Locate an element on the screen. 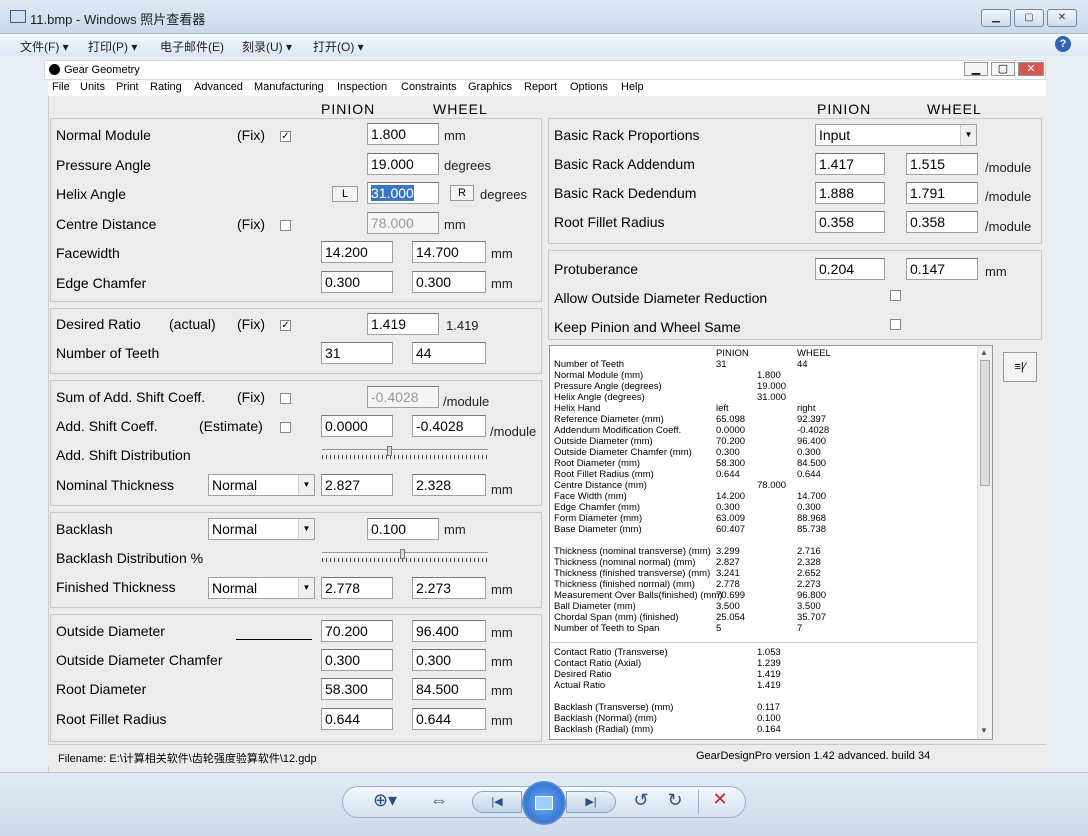  finished-thickness-pinion-input: 2.778 is located at coordinates (357, 588).